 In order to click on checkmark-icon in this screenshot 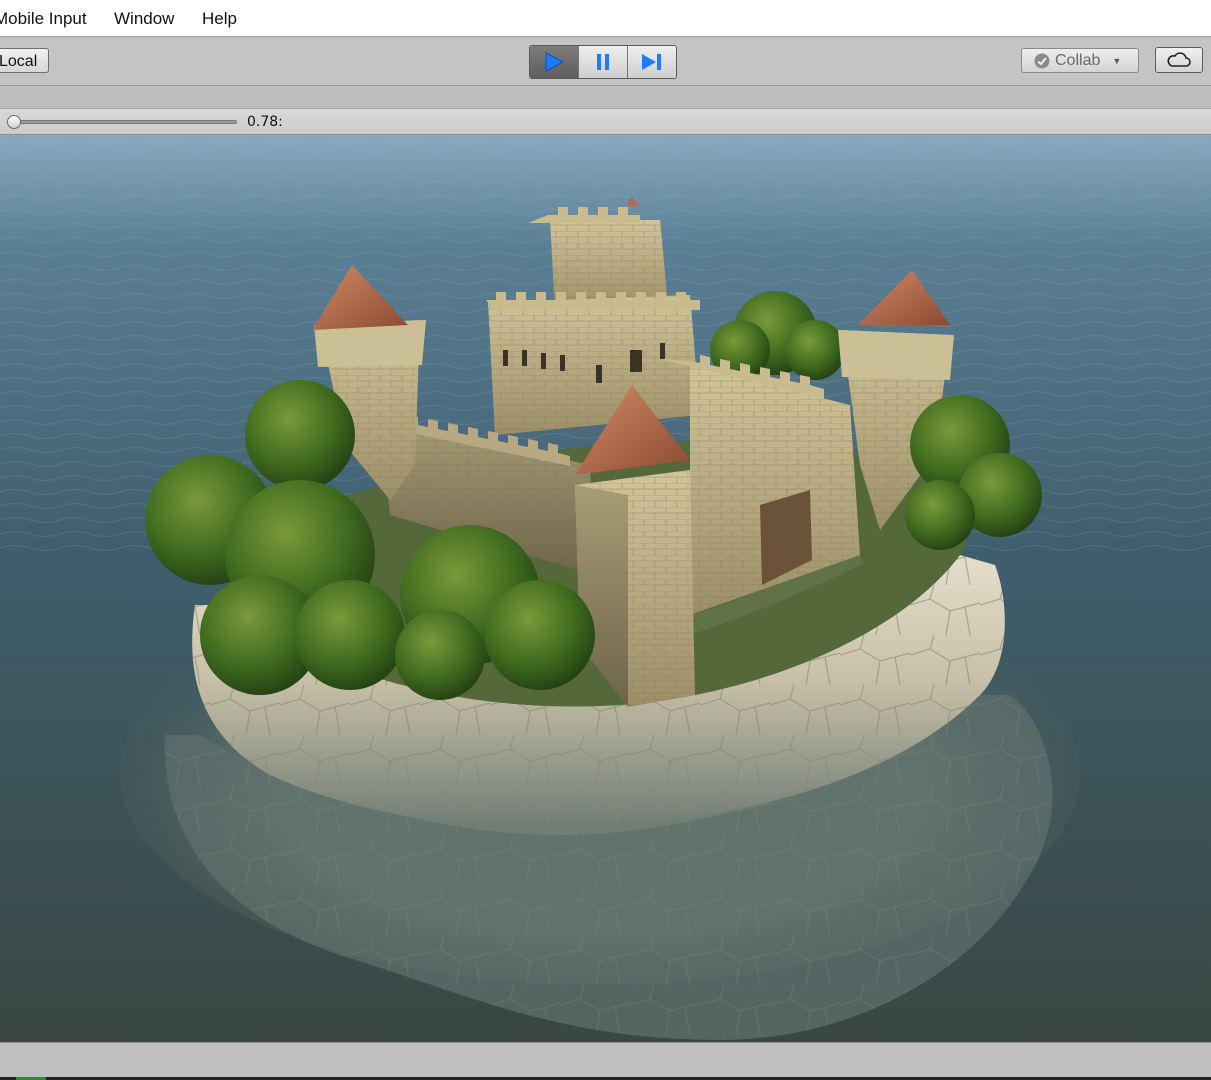, I will do `click(1042, 60)`.